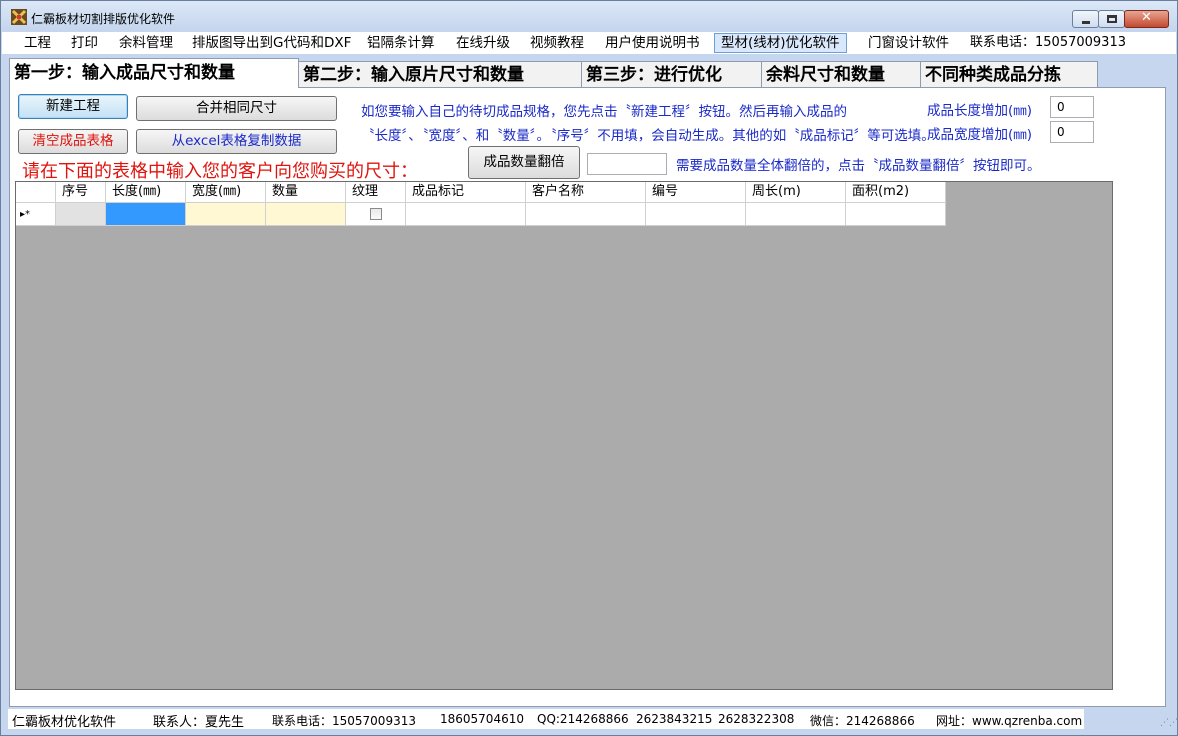 This screenshot has width=1178, height=736. I want to click on status-qq: QQ:214268866, so click(583, 719).